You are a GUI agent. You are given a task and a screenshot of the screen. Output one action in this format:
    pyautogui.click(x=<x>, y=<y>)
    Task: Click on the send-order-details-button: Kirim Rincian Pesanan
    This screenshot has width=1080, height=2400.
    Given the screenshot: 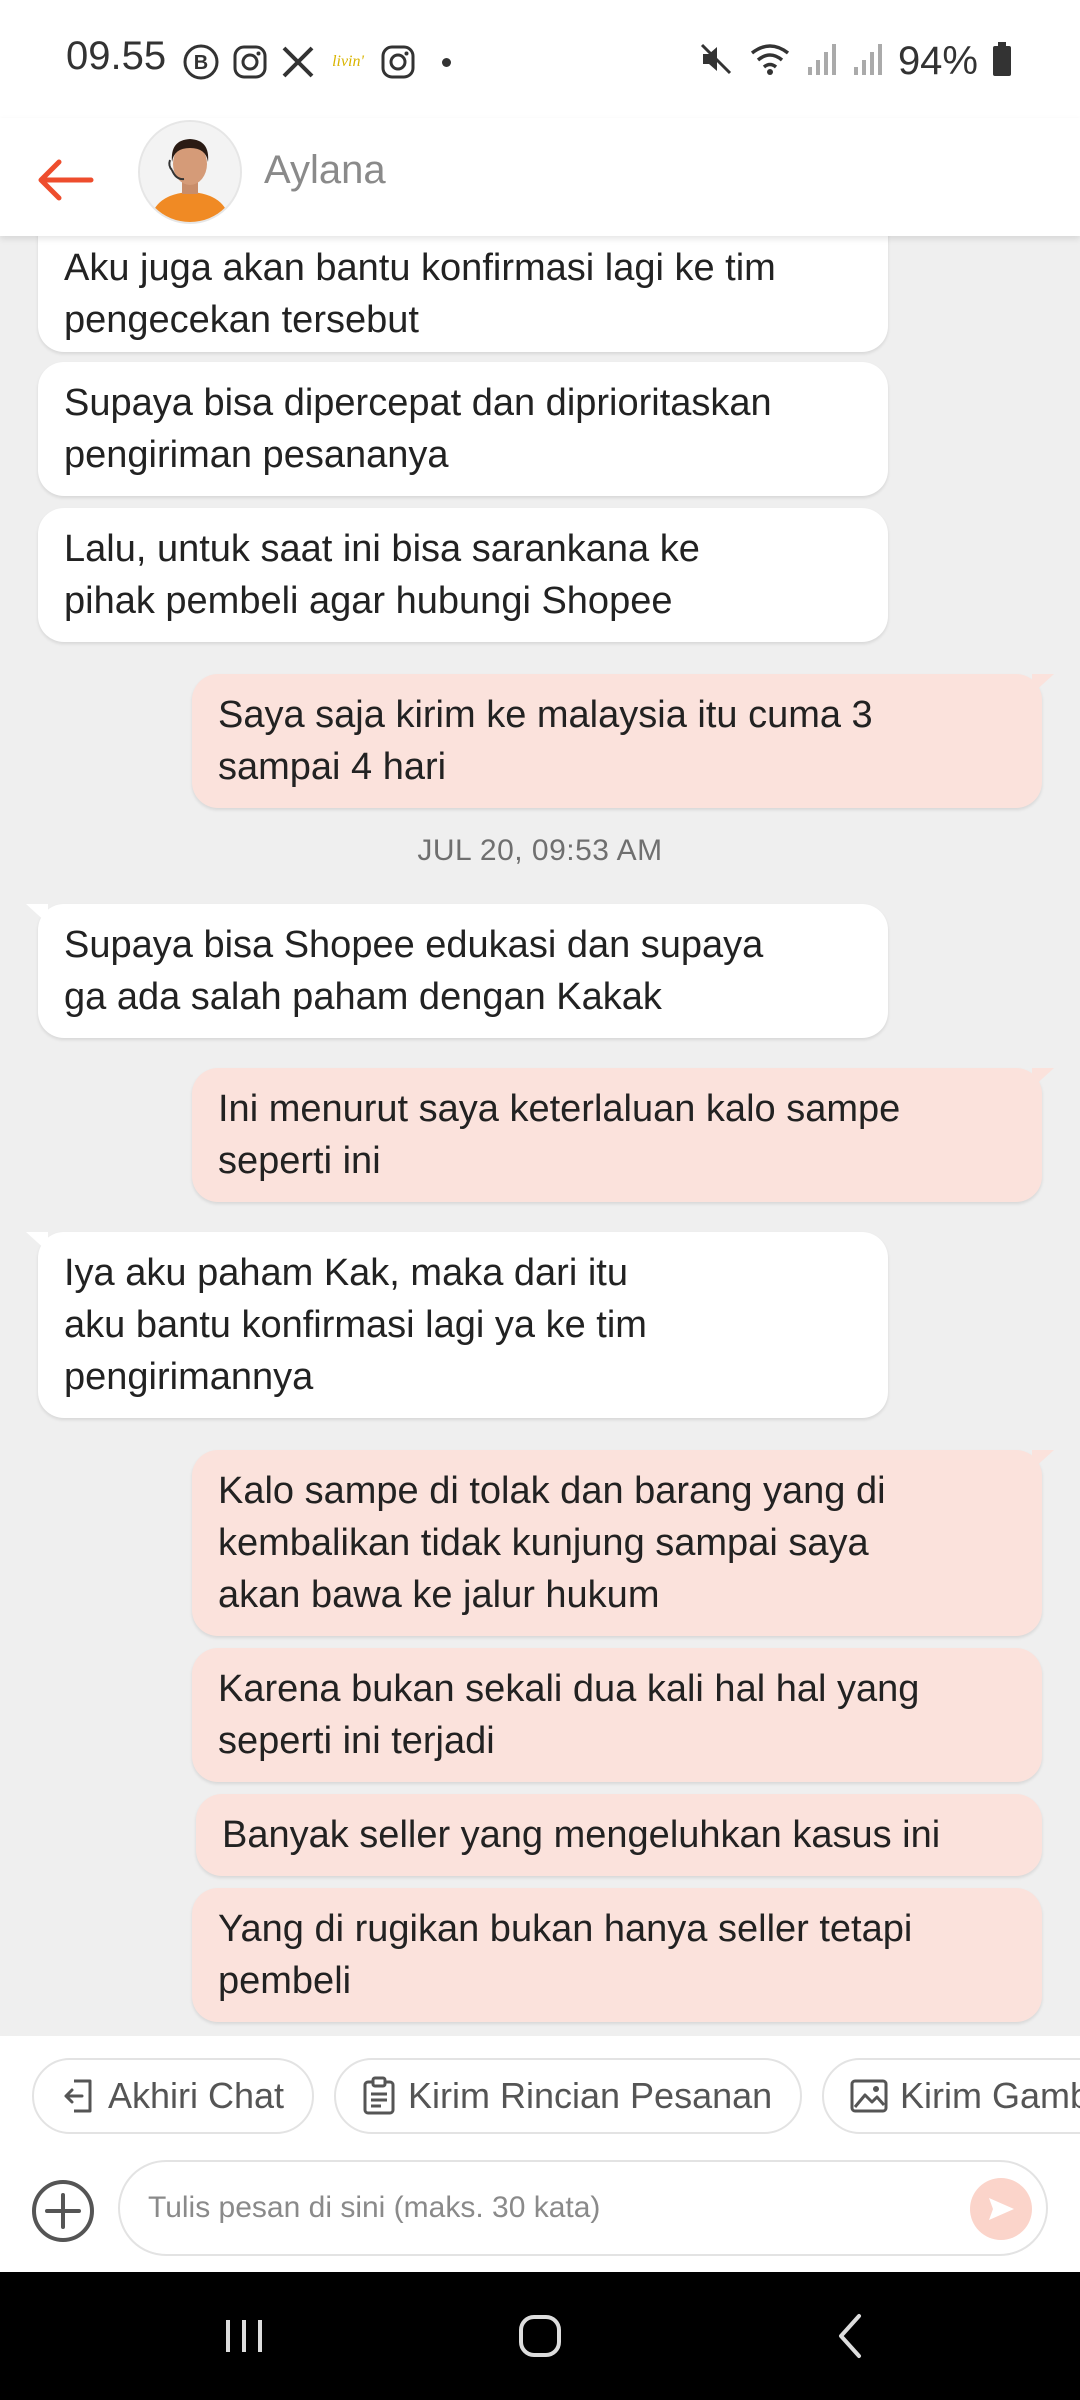 What is the action you would take?
    pyautogui.click(x=568, y=2096)
    